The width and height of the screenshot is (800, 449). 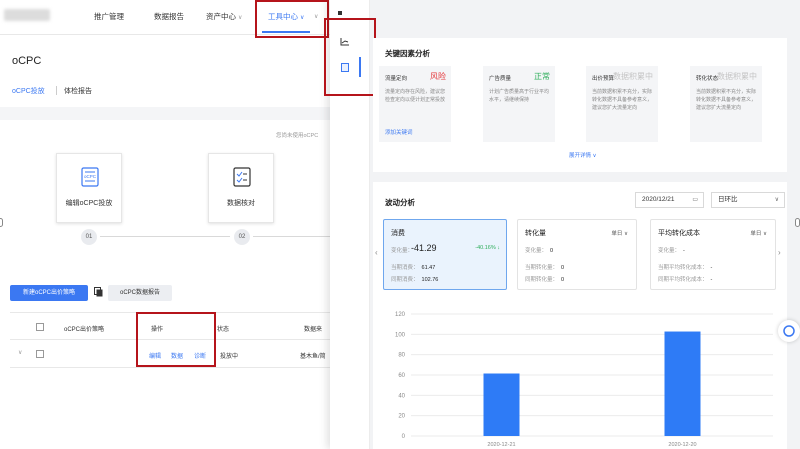 What do you see at coordinates (401, 417) in the screenshot?
I see `y-tick-label: 20` at bounding box center [401, 417].